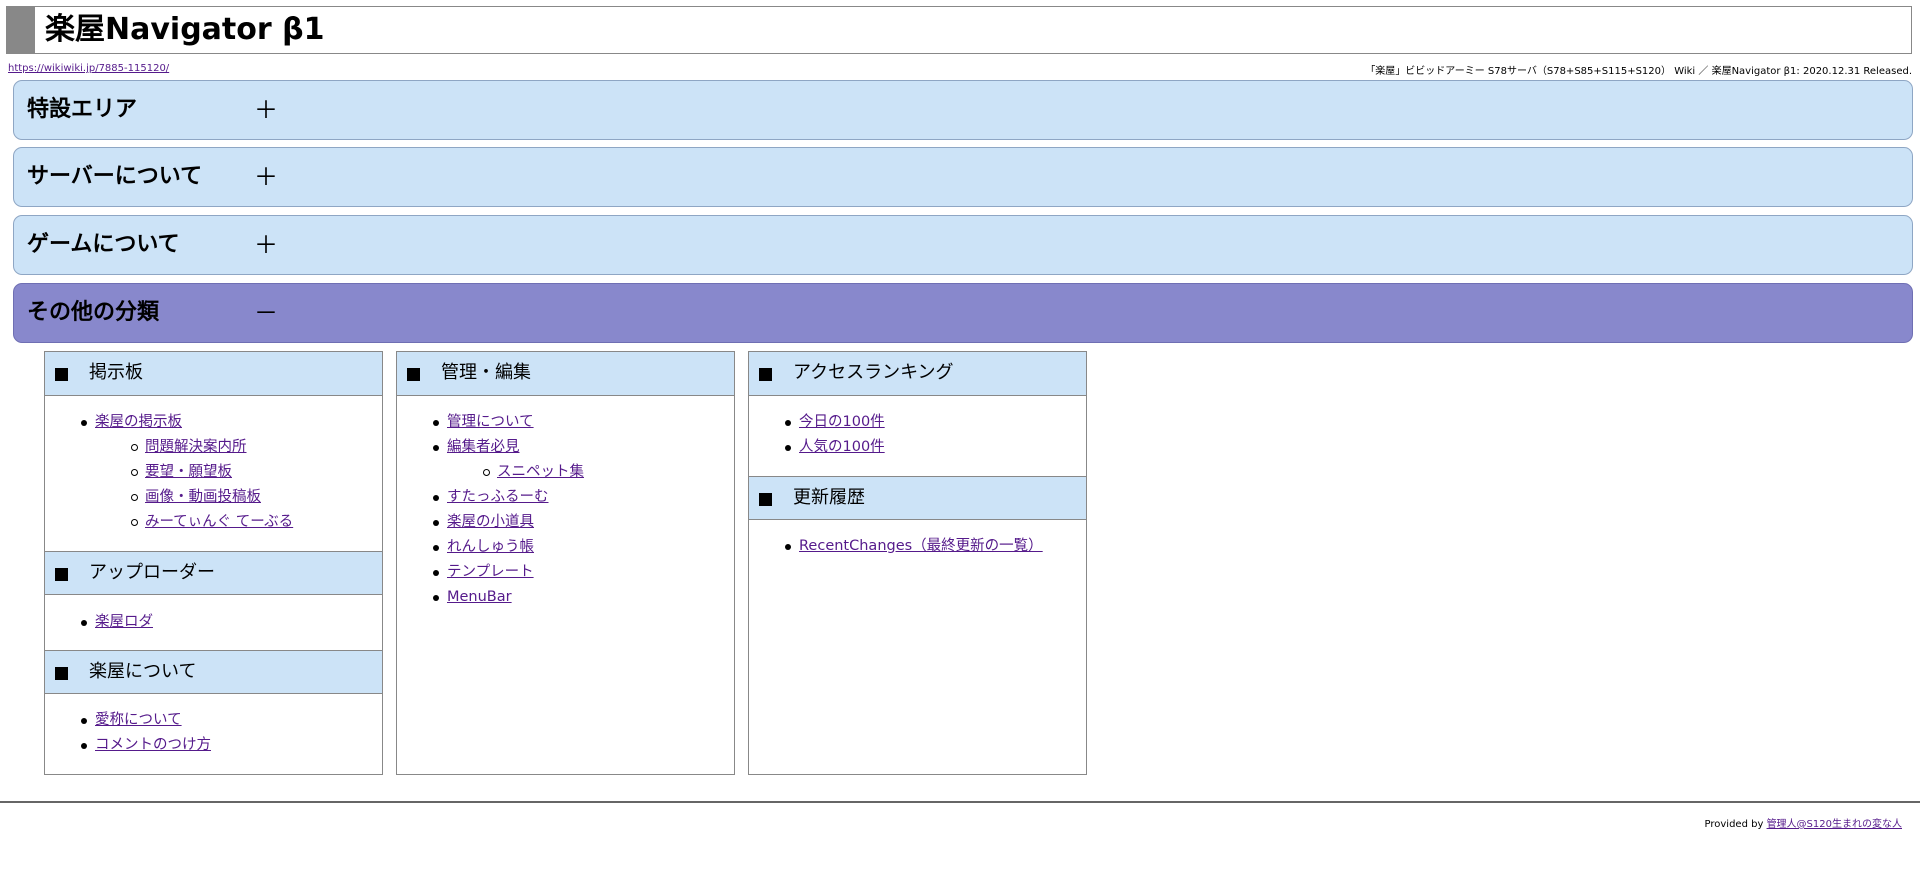 This screenshot has height=876, width=1920. Describe the element at coordinates (565, 547) in the screenshot. I see `list-item: れんしゅう帳` at that location.